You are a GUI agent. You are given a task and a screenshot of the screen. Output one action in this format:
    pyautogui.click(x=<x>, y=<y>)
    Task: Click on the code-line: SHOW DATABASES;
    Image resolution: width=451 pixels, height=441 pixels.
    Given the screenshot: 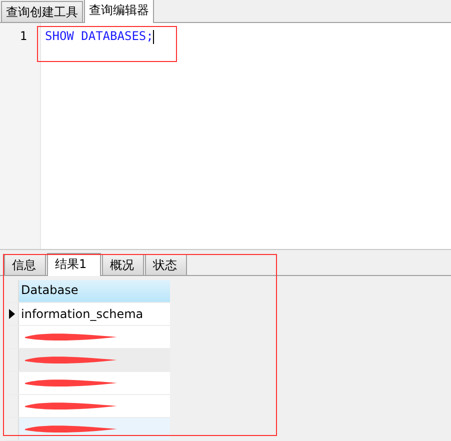 What is the action you would take?
    pyautogui.click(x=99, y=36)
    